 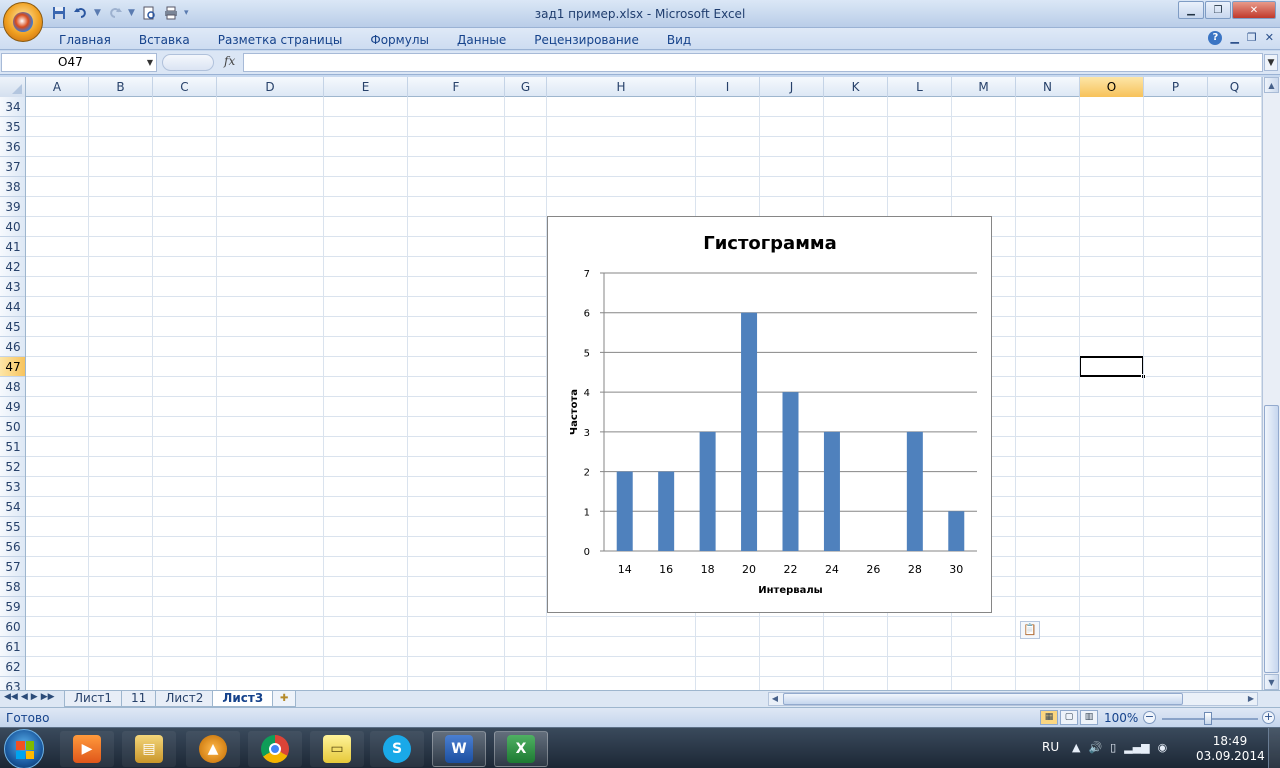 I want to click on sheet-tab-1: Лист1, so click(x=93, y=699).